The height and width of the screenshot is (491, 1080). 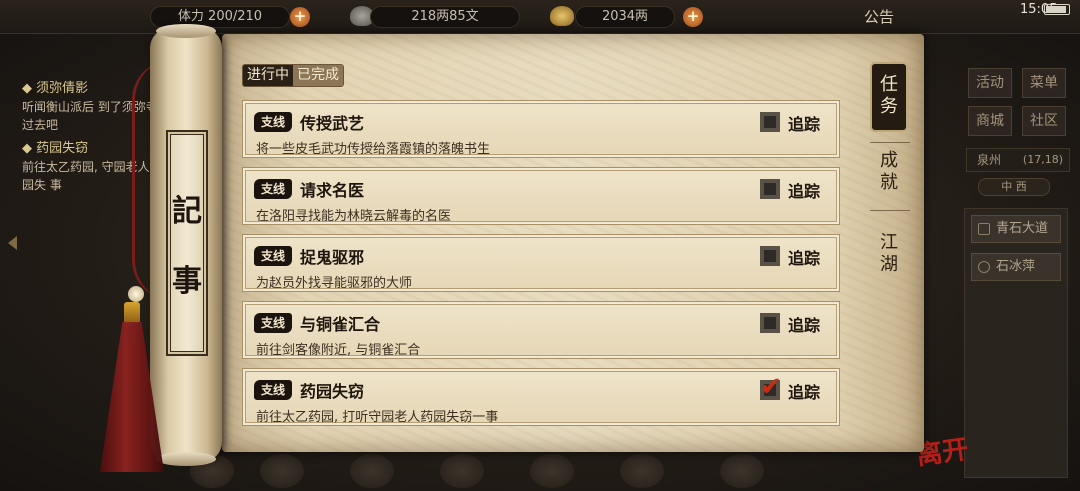 I want to click on npc-list: 青石大道 石冰萍, so click(x=1016, y=343).